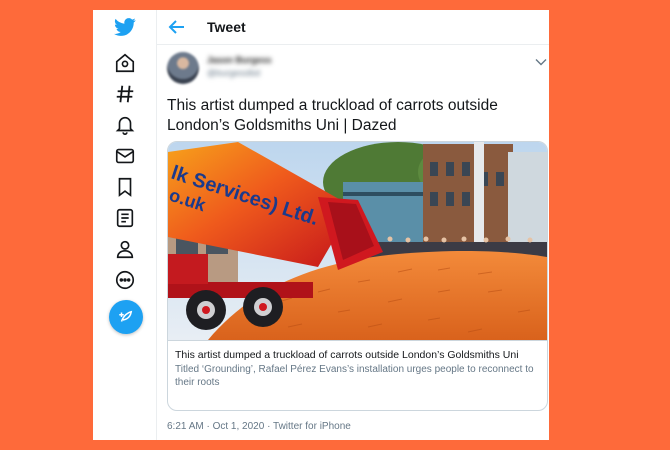  What do you see at coordinates (125, 249) in the screenshot?
I see `profile-icon` at bounding box center [125, 249].